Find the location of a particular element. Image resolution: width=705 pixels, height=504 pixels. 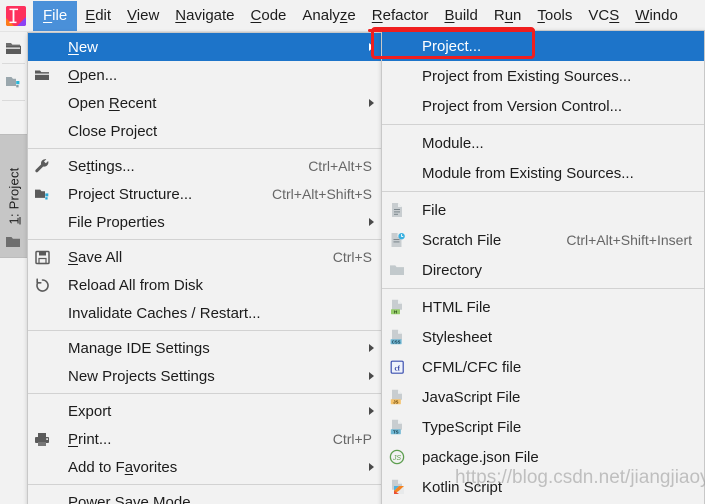

svg-text: cf is located at coordinates (397, 368).